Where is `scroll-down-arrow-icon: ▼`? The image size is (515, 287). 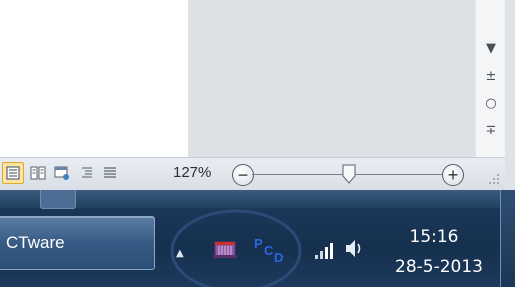
scroll-down-arrow-icon: ▼ is located at coordinates (491, 48).